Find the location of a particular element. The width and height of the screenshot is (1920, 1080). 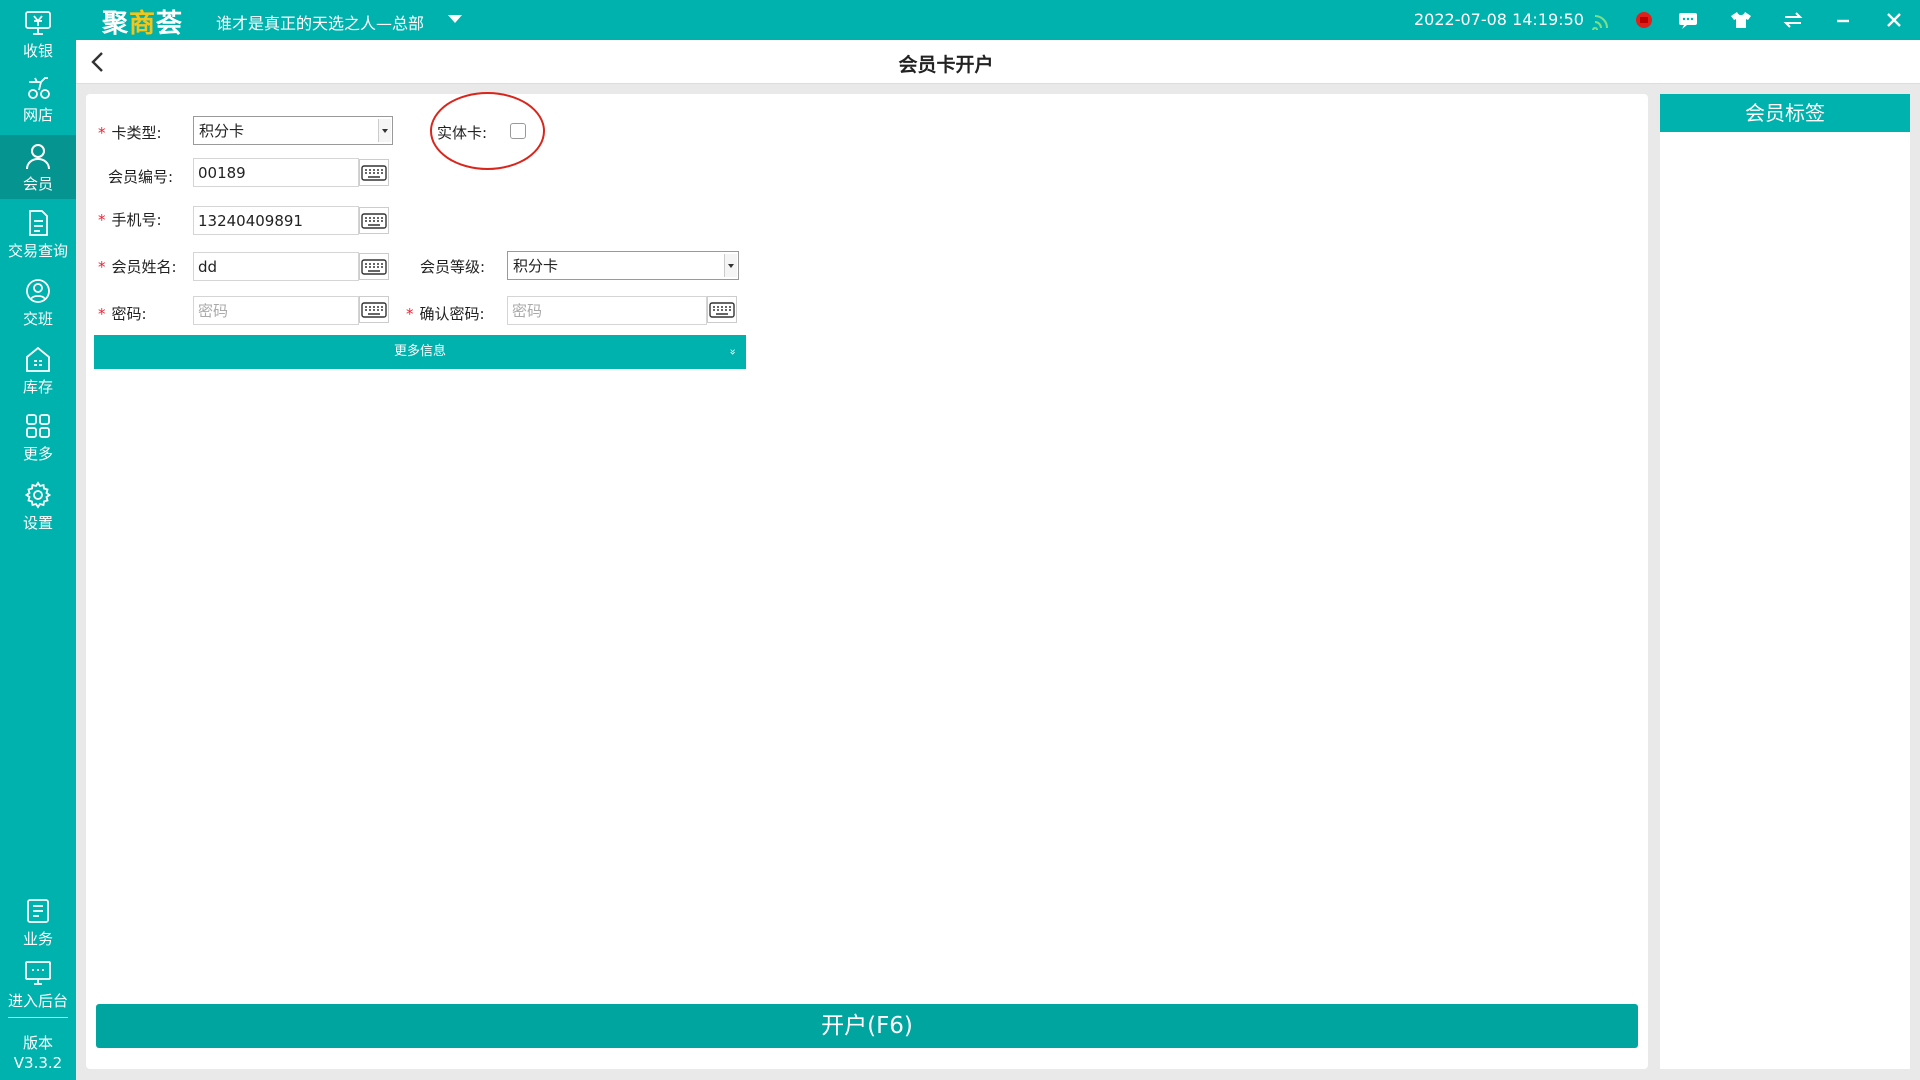

inventory-icon is located at coordinates (38, 359).